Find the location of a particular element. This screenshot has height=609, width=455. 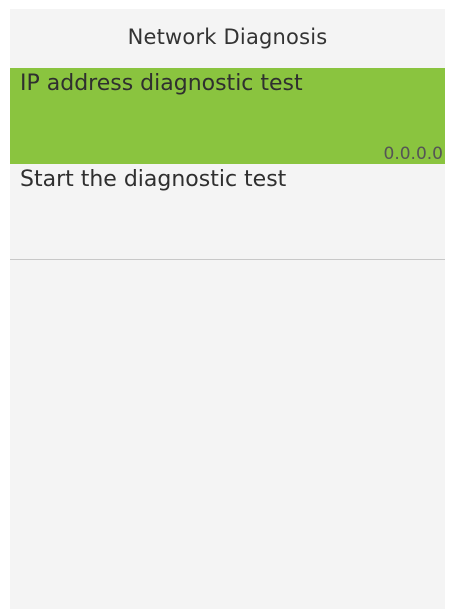

page-title: Network Diagnosis is located at coordinates (227, 36).